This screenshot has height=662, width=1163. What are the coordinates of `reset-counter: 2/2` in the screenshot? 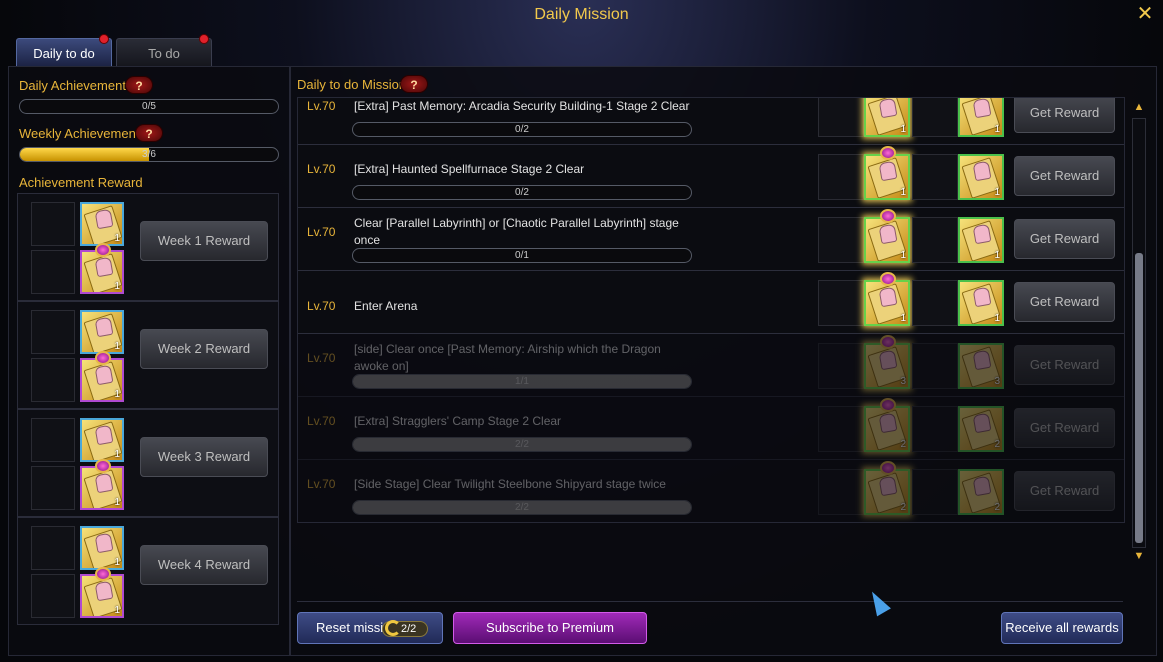 It's located at (405, 628).